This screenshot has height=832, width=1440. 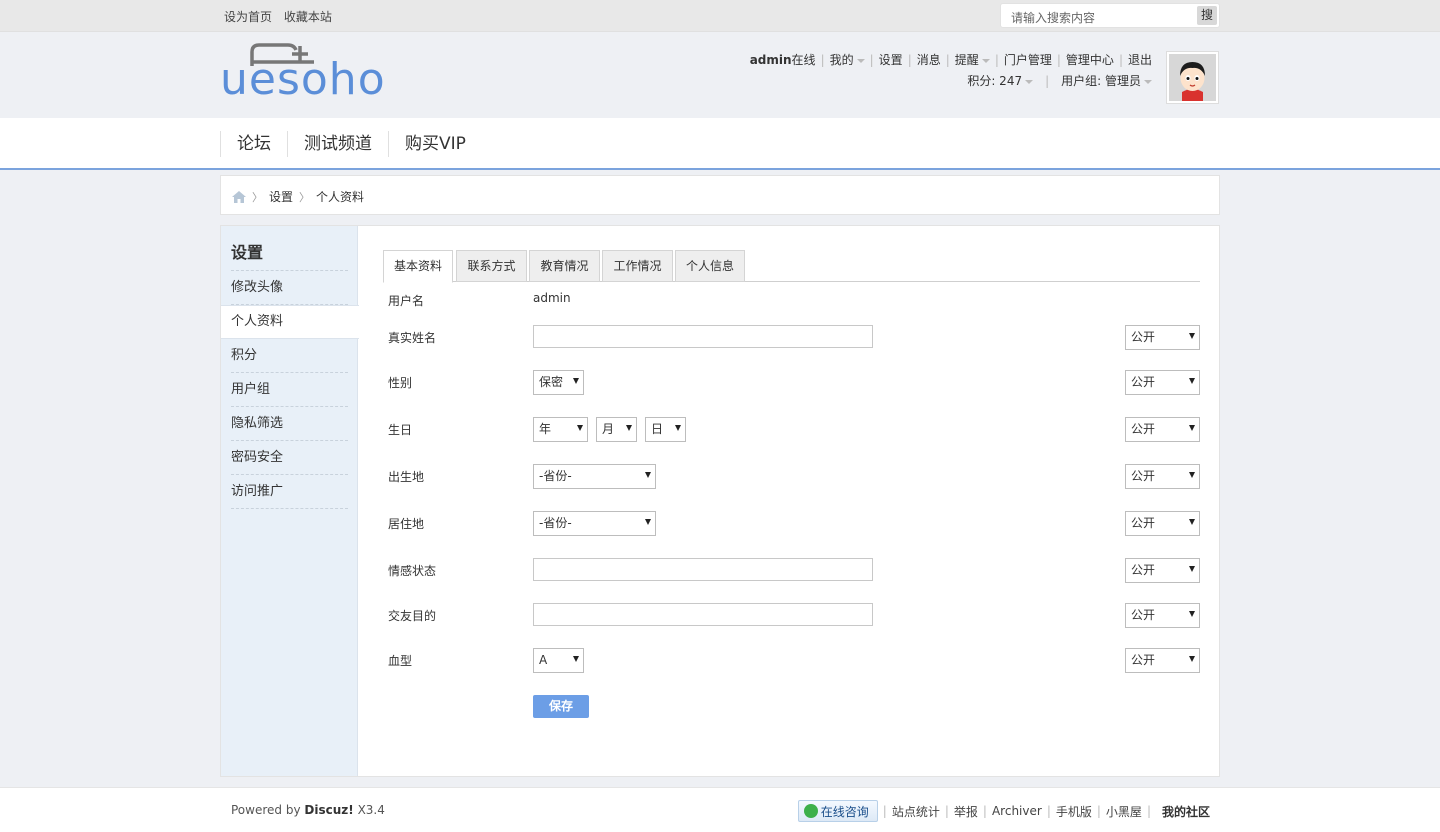 What do you see at coordinates (289, 390) in the screenshot?
I see `sidebar-item-usergroup: 用户组` at bounding box center [289, 390].